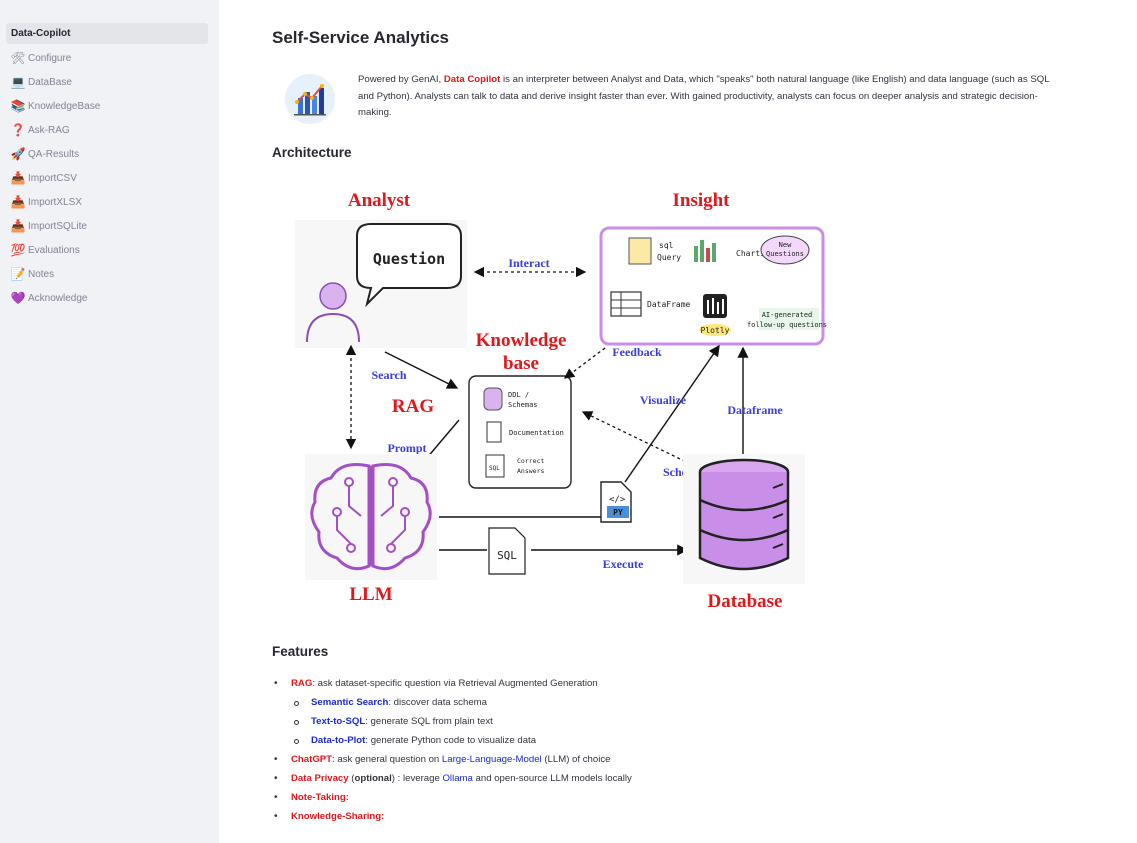 The height and width of the screenshot is (843, 1137). Describe the element at coordinates (755, 410) in the screenshot. I see `dataframe-arrow-label: Dataframe` at that location.